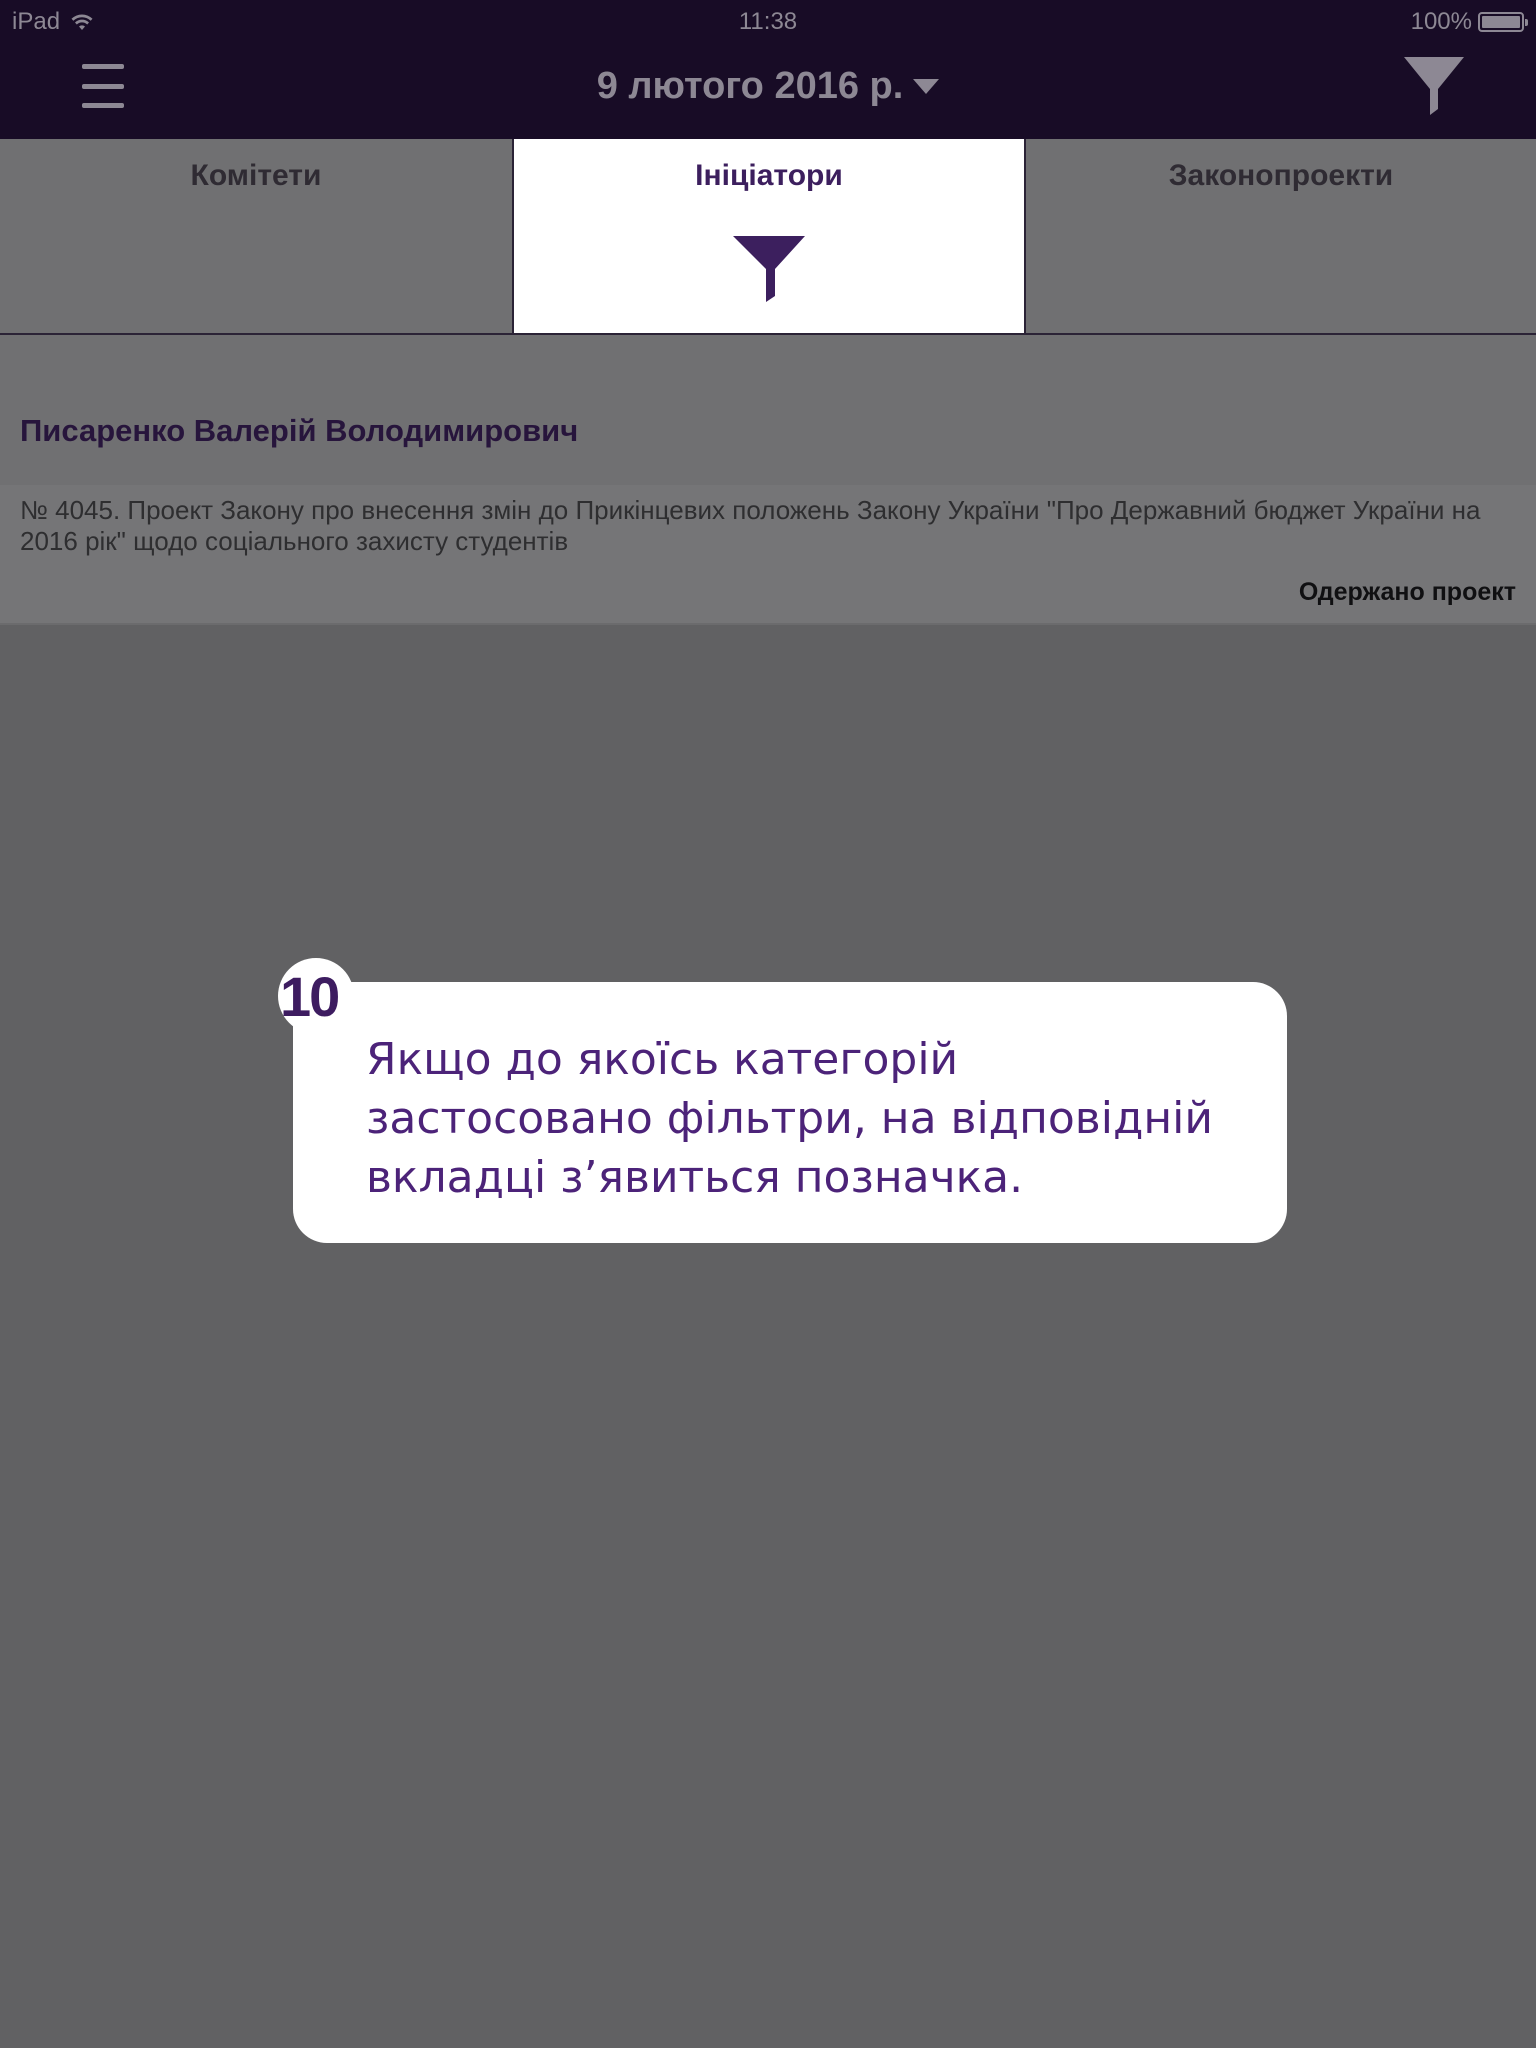  Describe the element at coordinates (1281, 175) in the screenshot. I see `tab-label: Законопроекти` at that location.